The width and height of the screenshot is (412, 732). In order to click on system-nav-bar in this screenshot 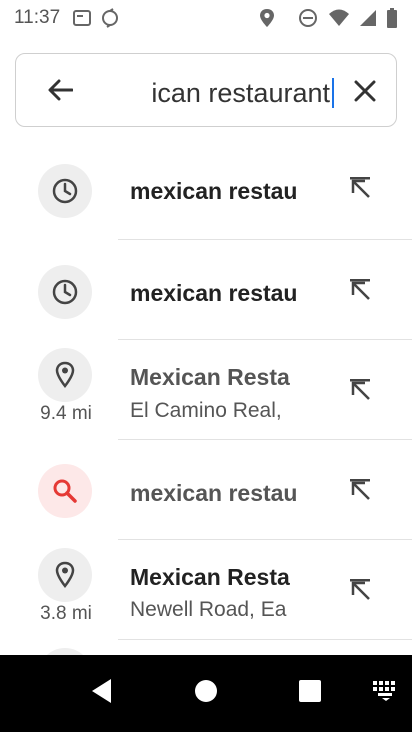, I will do `click(206, 693)`.